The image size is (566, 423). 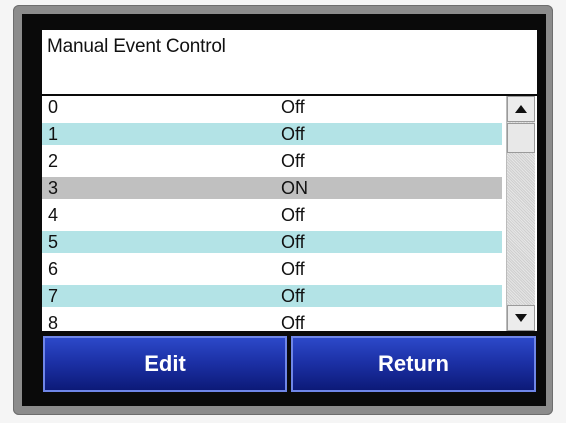 I want to click on down-arrow-icon, so click(x=521, y=318).